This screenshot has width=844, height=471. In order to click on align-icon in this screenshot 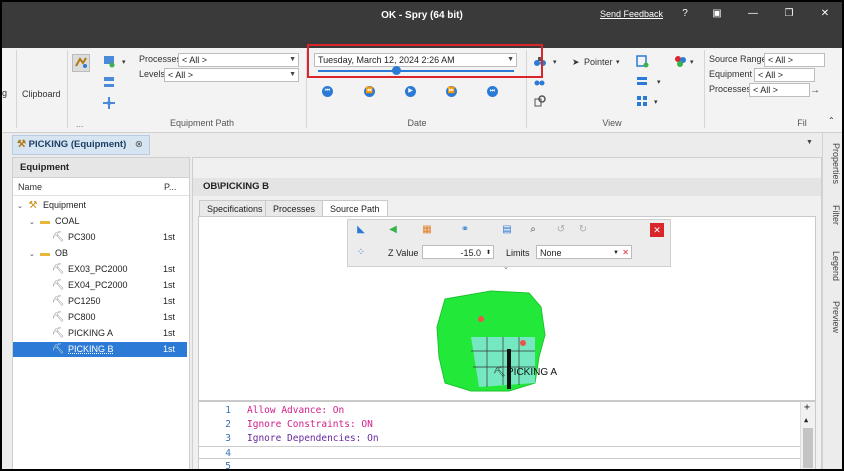, I will do `click(109, 83)`.